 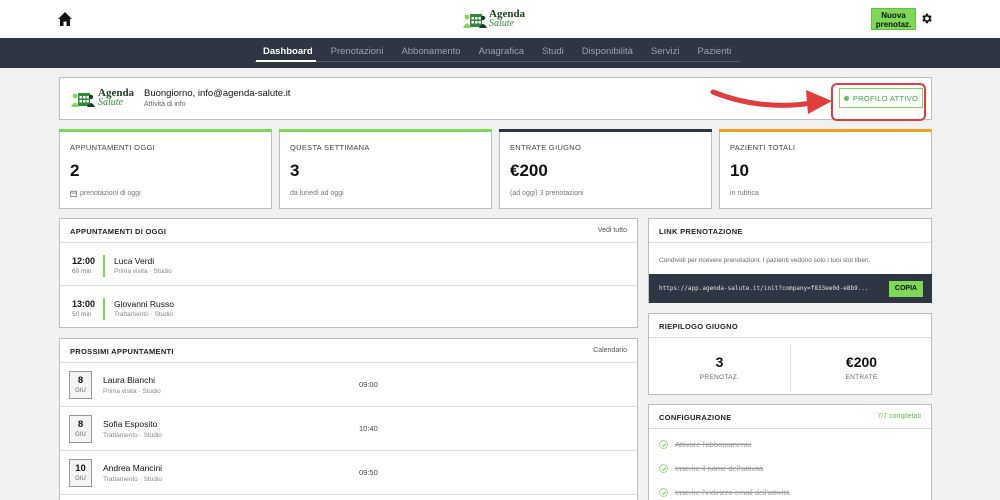 I want to click on section-header: LINK PRENOTAZIONE, so click(x=790, y=231).